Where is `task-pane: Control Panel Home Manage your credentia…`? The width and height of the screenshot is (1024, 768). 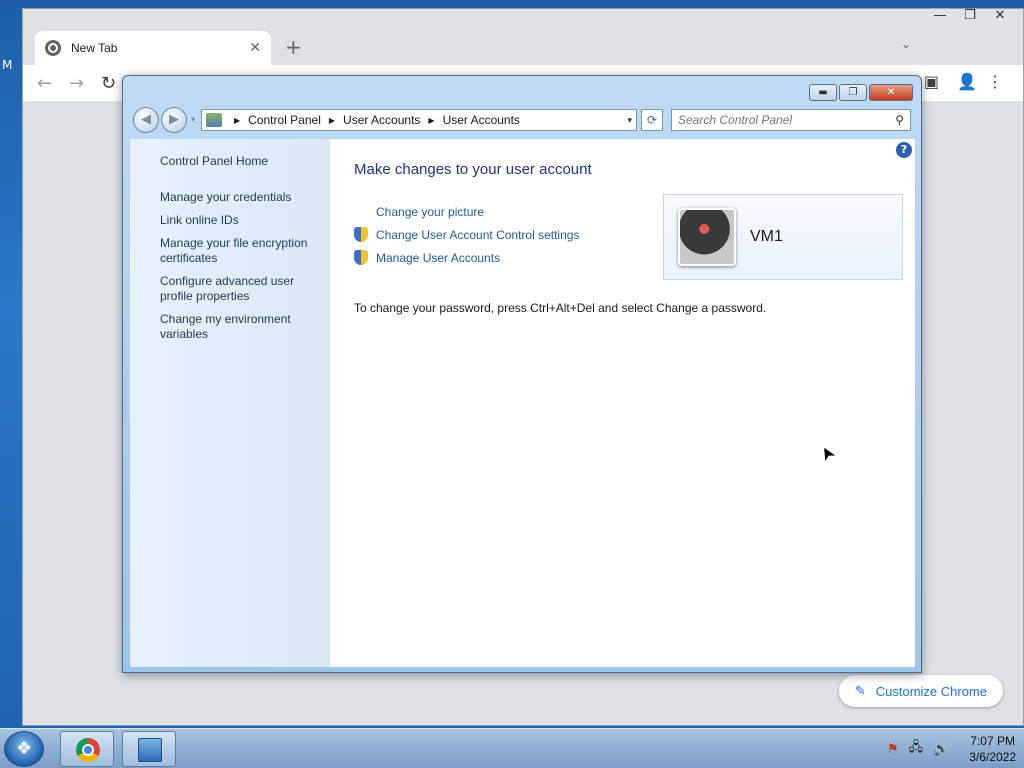 task-pane: Control Panel Home Manage your credentia… is located at coordinates (230, 403).